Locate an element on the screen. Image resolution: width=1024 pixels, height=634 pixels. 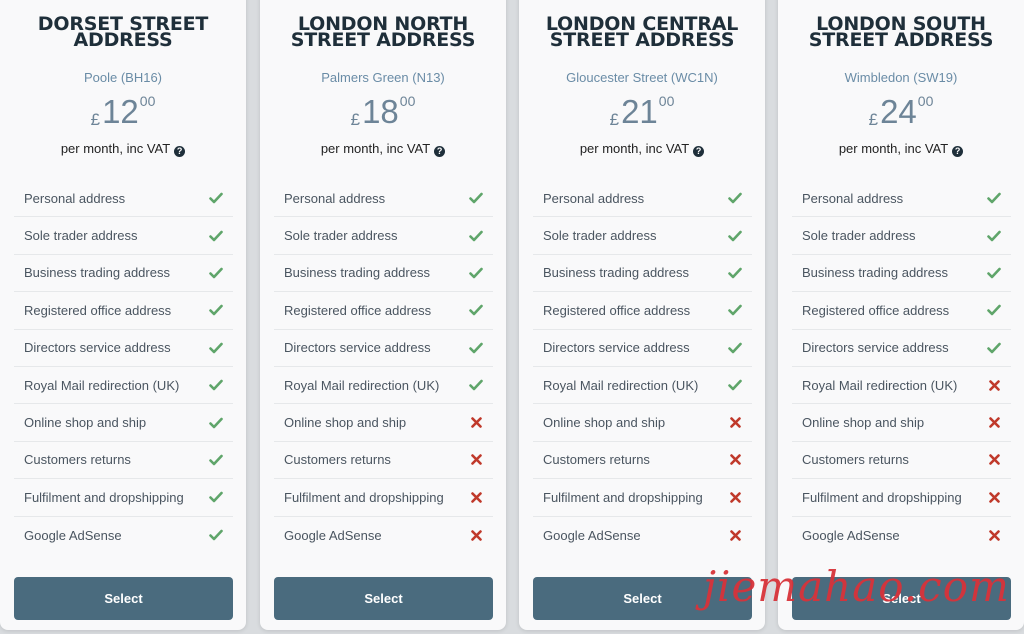
feature-label: Registered office address is located at coordinates (876, 310).